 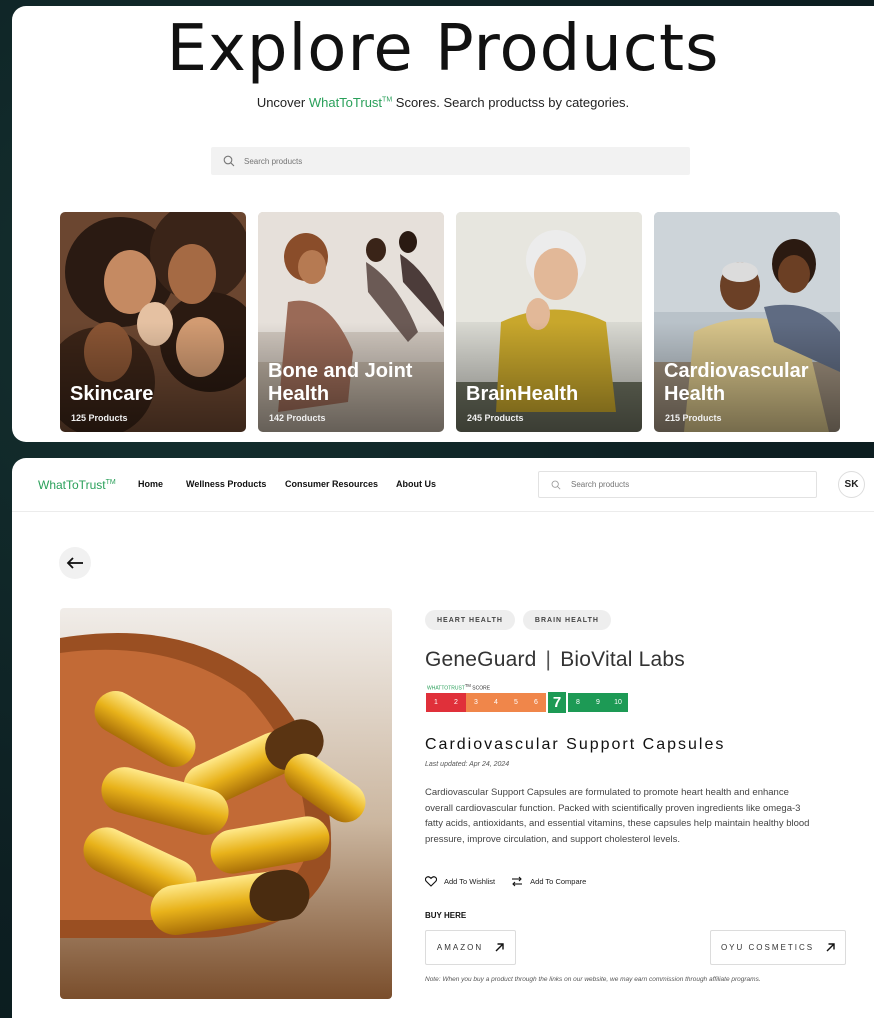 What do you see at coordinates (555, 660) in the screenshot?
I see `product-brand-line: GeneGuard | BioVital Labs` at bounding box center [555, 660].